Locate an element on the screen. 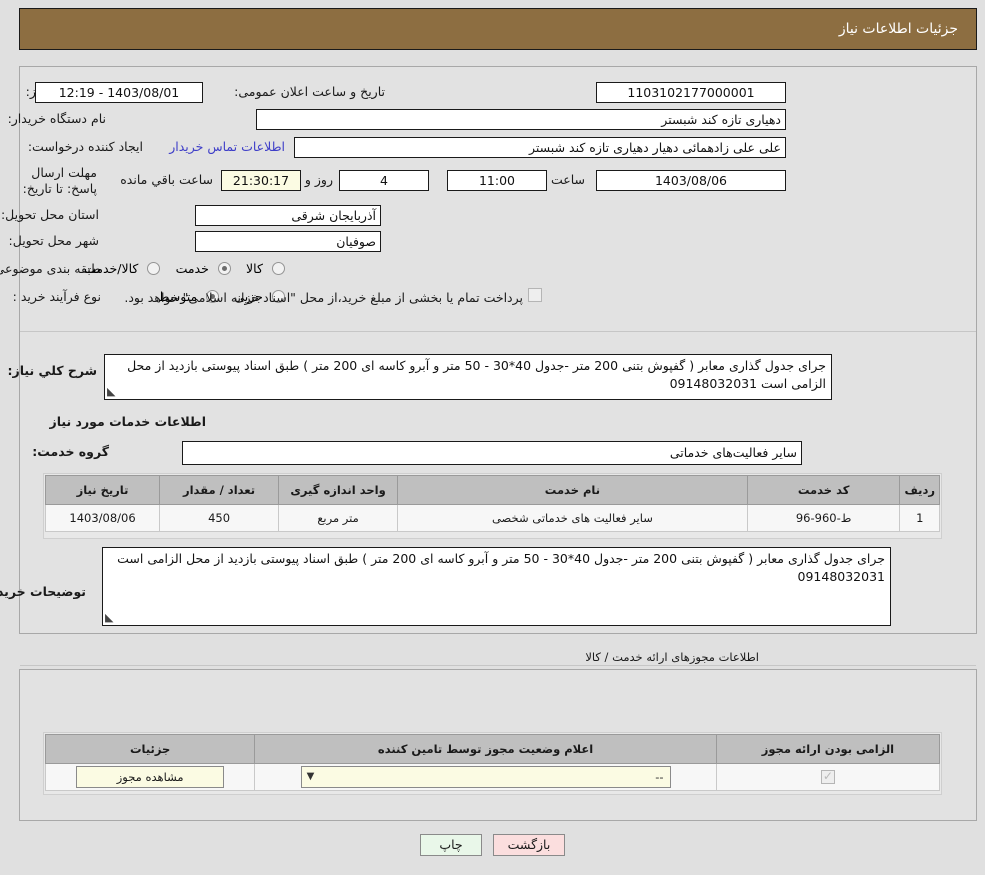 Image resolution: width=985 pixels, height=875 pixels. days-remaining-value: 4 is located at coordinates (384, 180).